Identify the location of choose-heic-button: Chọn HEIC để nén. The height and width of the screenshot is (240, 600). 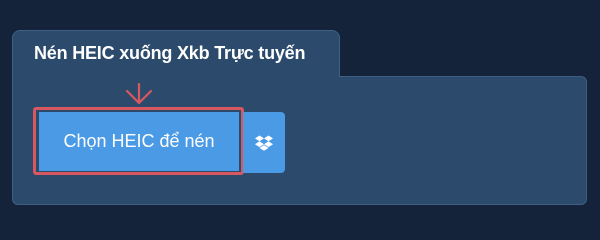
(139, 141).